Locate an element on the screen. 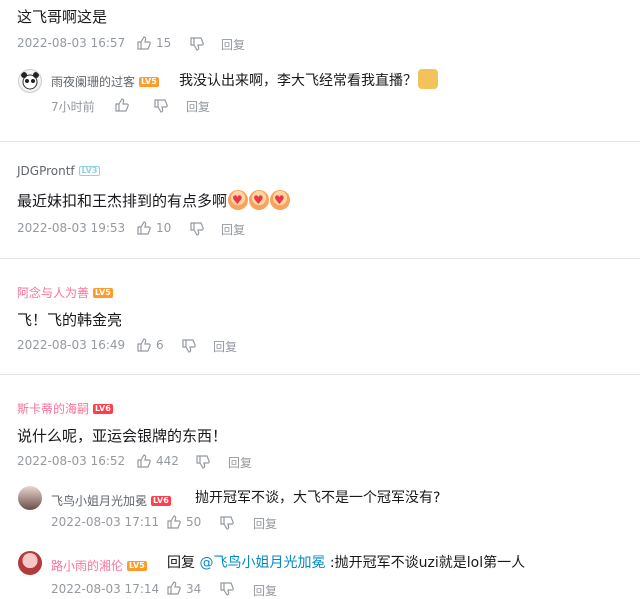 Image resolution: width=640 pixels, height=599 pixels. reply-text-row: 回复 @飞鸟小姐月光加冕 :抛开冠军不谈uzi就是lol第一人 is located at coordinates (346, 562).